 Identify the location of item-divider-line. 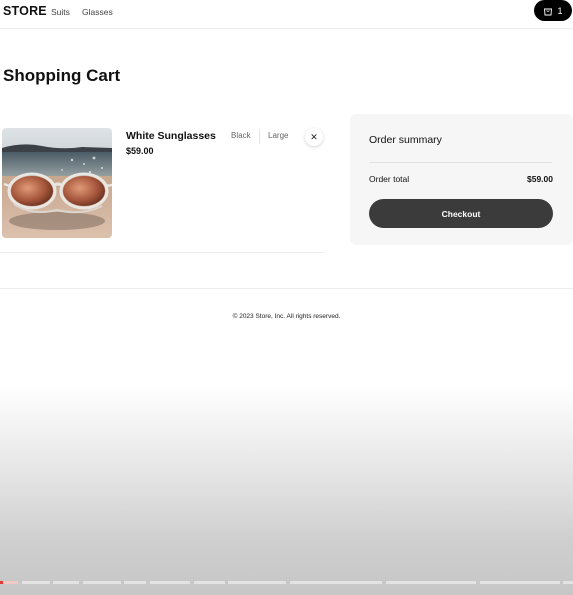
(162, 252).